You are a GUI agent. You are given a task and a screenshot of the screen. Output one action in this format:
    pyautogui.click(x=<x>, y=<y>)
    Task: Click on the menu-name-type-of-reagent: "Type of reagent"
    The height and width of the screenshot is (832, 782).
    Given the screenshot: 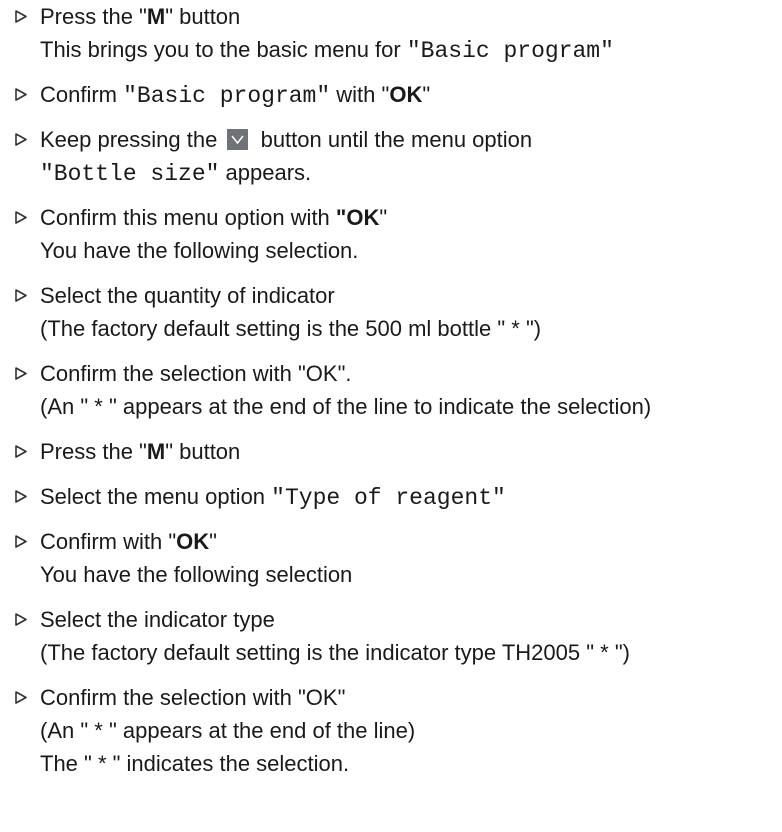 What is the action you would take?
    pyautogui.click(x=388, y=498)
    